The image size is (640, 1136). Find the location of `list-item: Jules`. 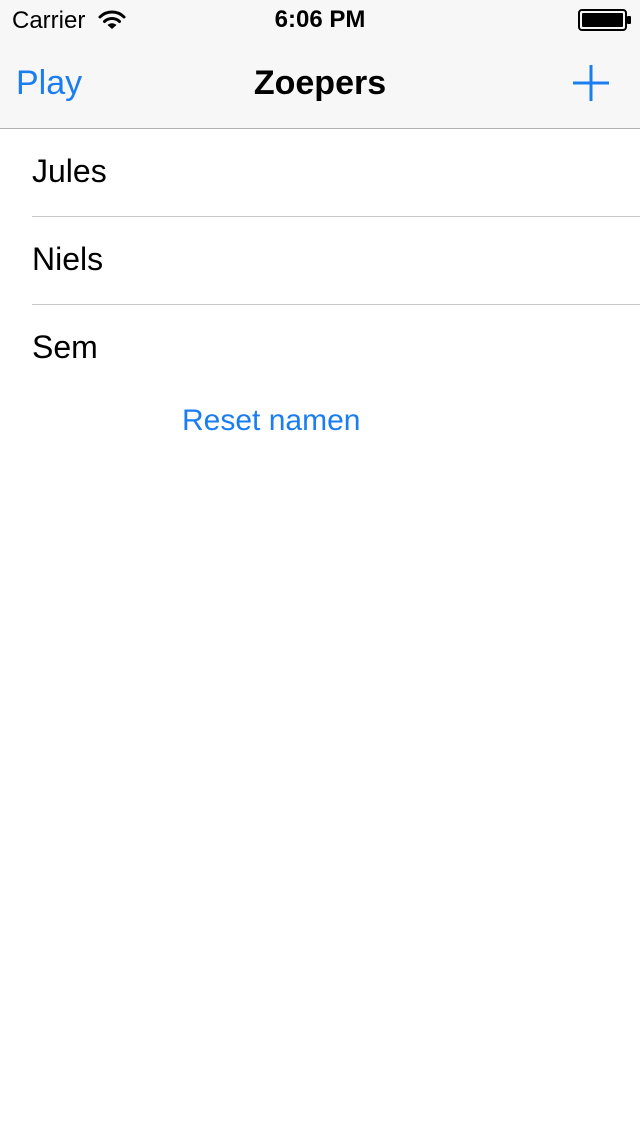

list-item: Jules is located at coordinates (320, 173).